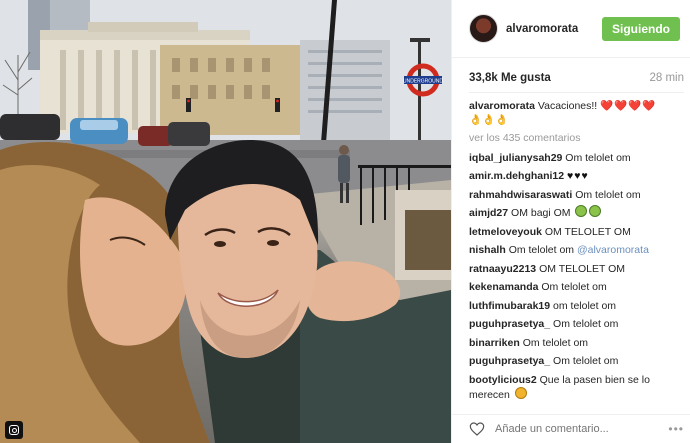 This screenshot has height=443, width=690. I want to click on caption-text: Vacaciones!!, so click(567, 106).